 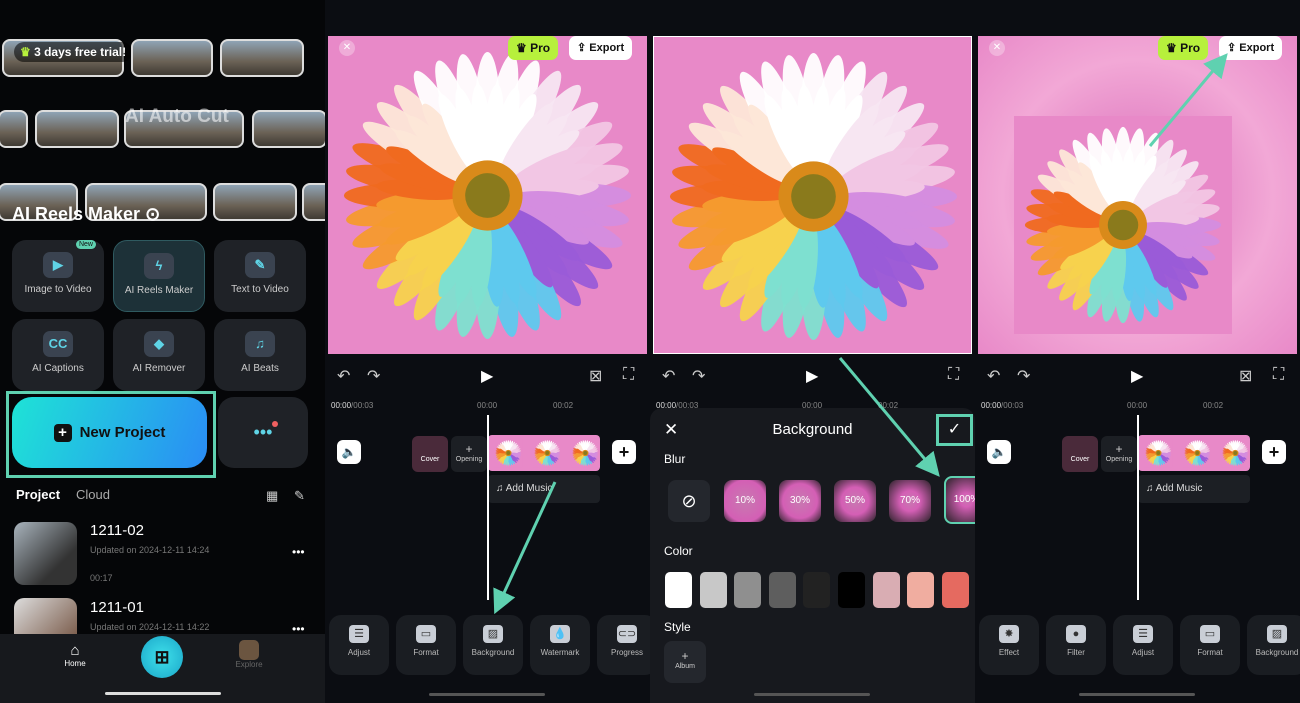 I want to click on edit-icon: ✎, so click(x=299, y=496).